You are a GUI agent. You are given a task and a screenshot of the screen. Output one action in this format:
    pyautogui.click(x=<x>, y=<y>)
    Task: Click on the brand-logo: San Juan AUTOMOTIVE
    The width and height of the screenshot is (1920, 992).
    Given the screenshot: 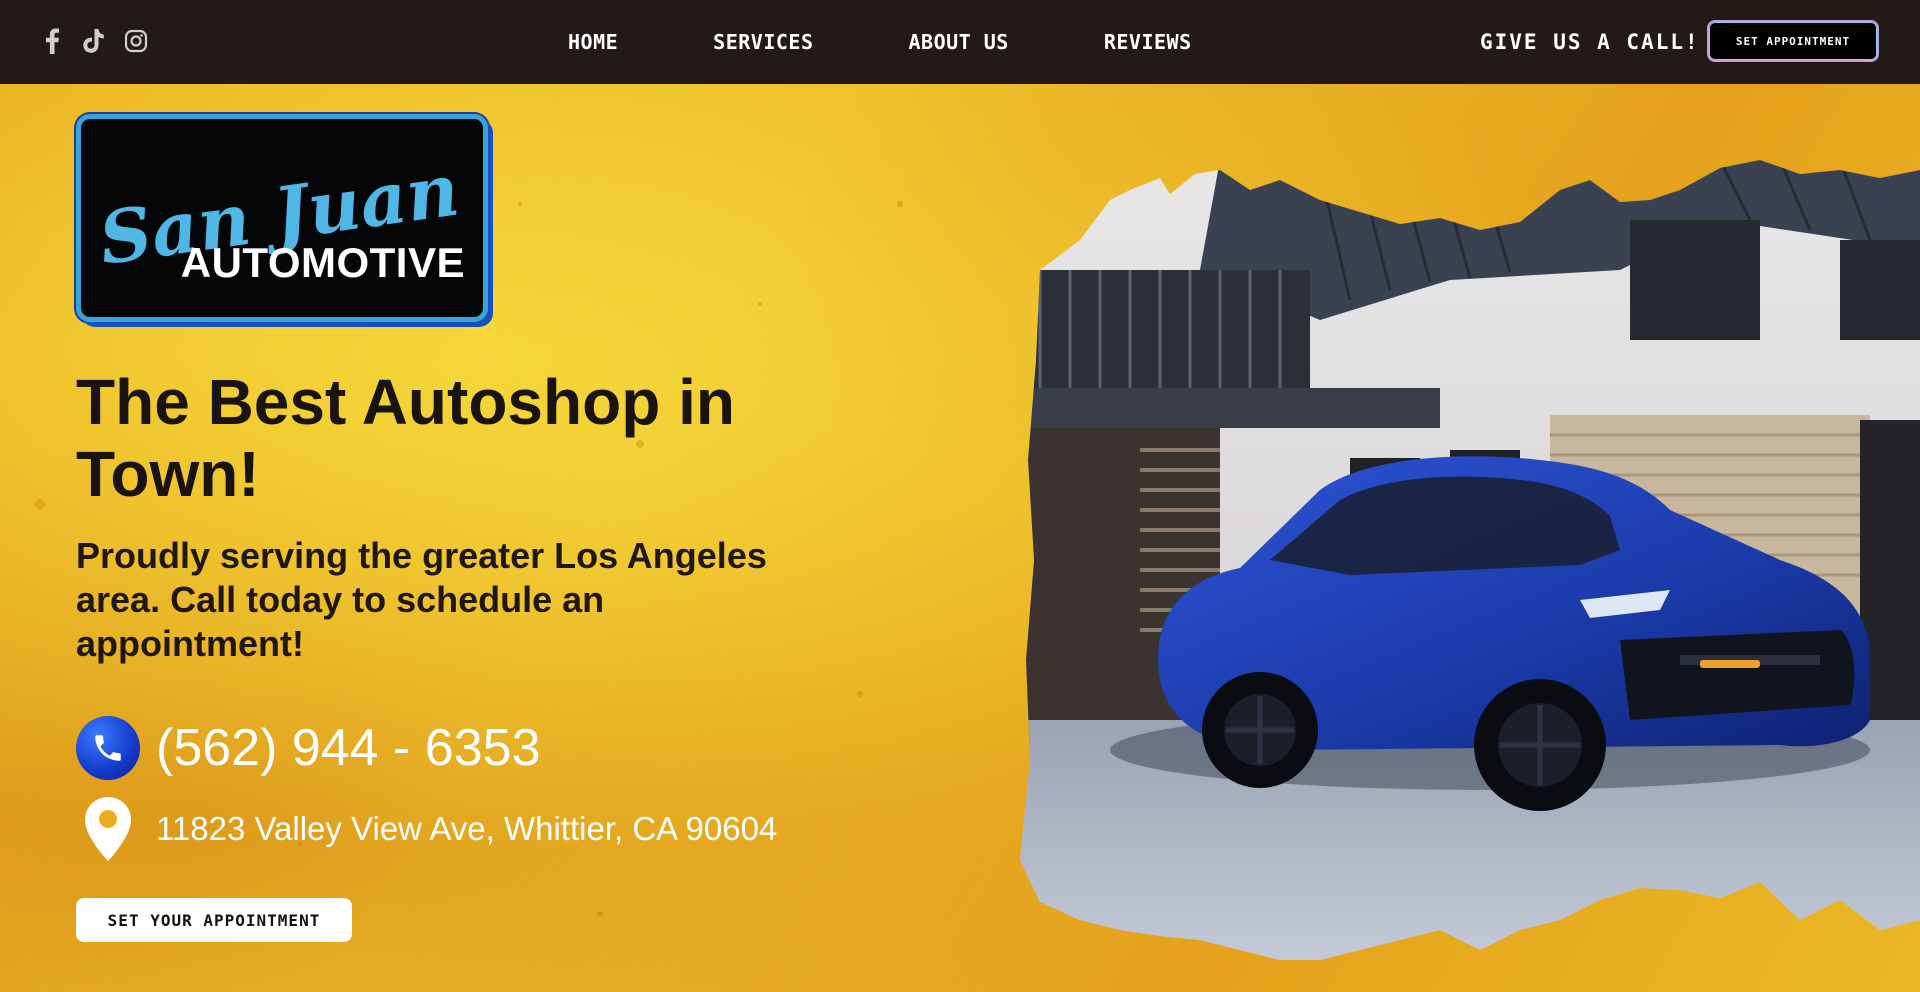 What is the action you would take?
    pyautogui.click(x=282, y=218)
    